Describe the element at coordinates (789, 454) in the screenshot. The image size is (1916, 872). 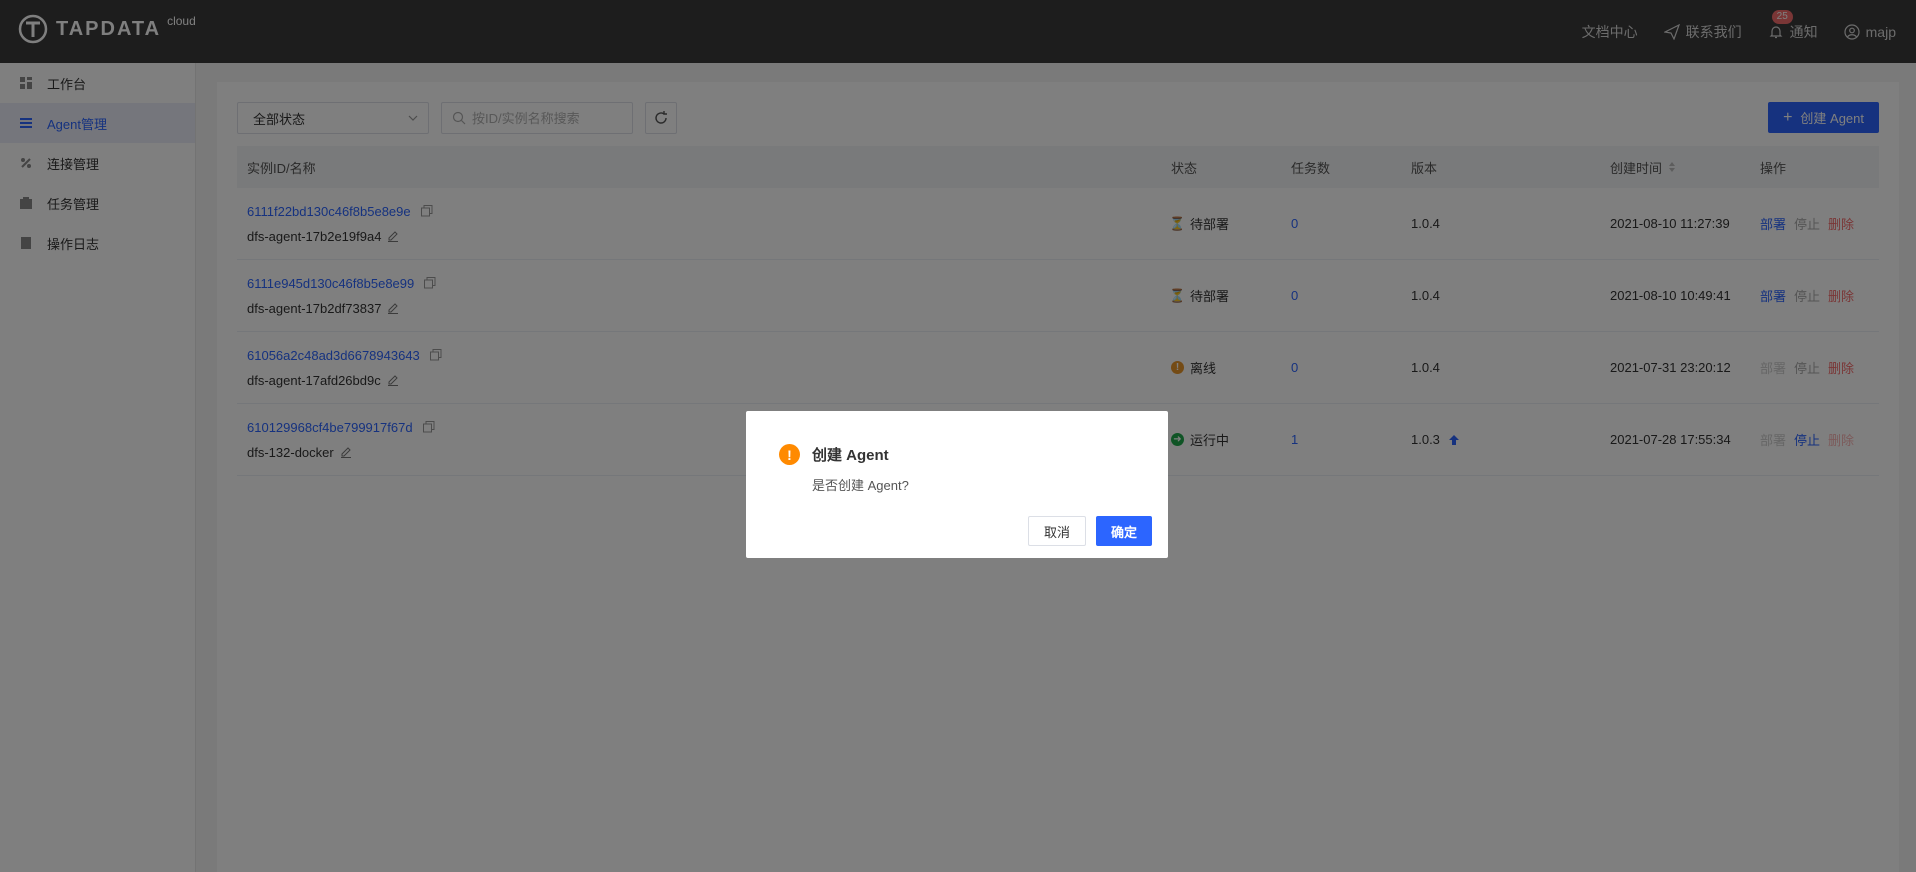
I see `warning-icon: !` at that location.